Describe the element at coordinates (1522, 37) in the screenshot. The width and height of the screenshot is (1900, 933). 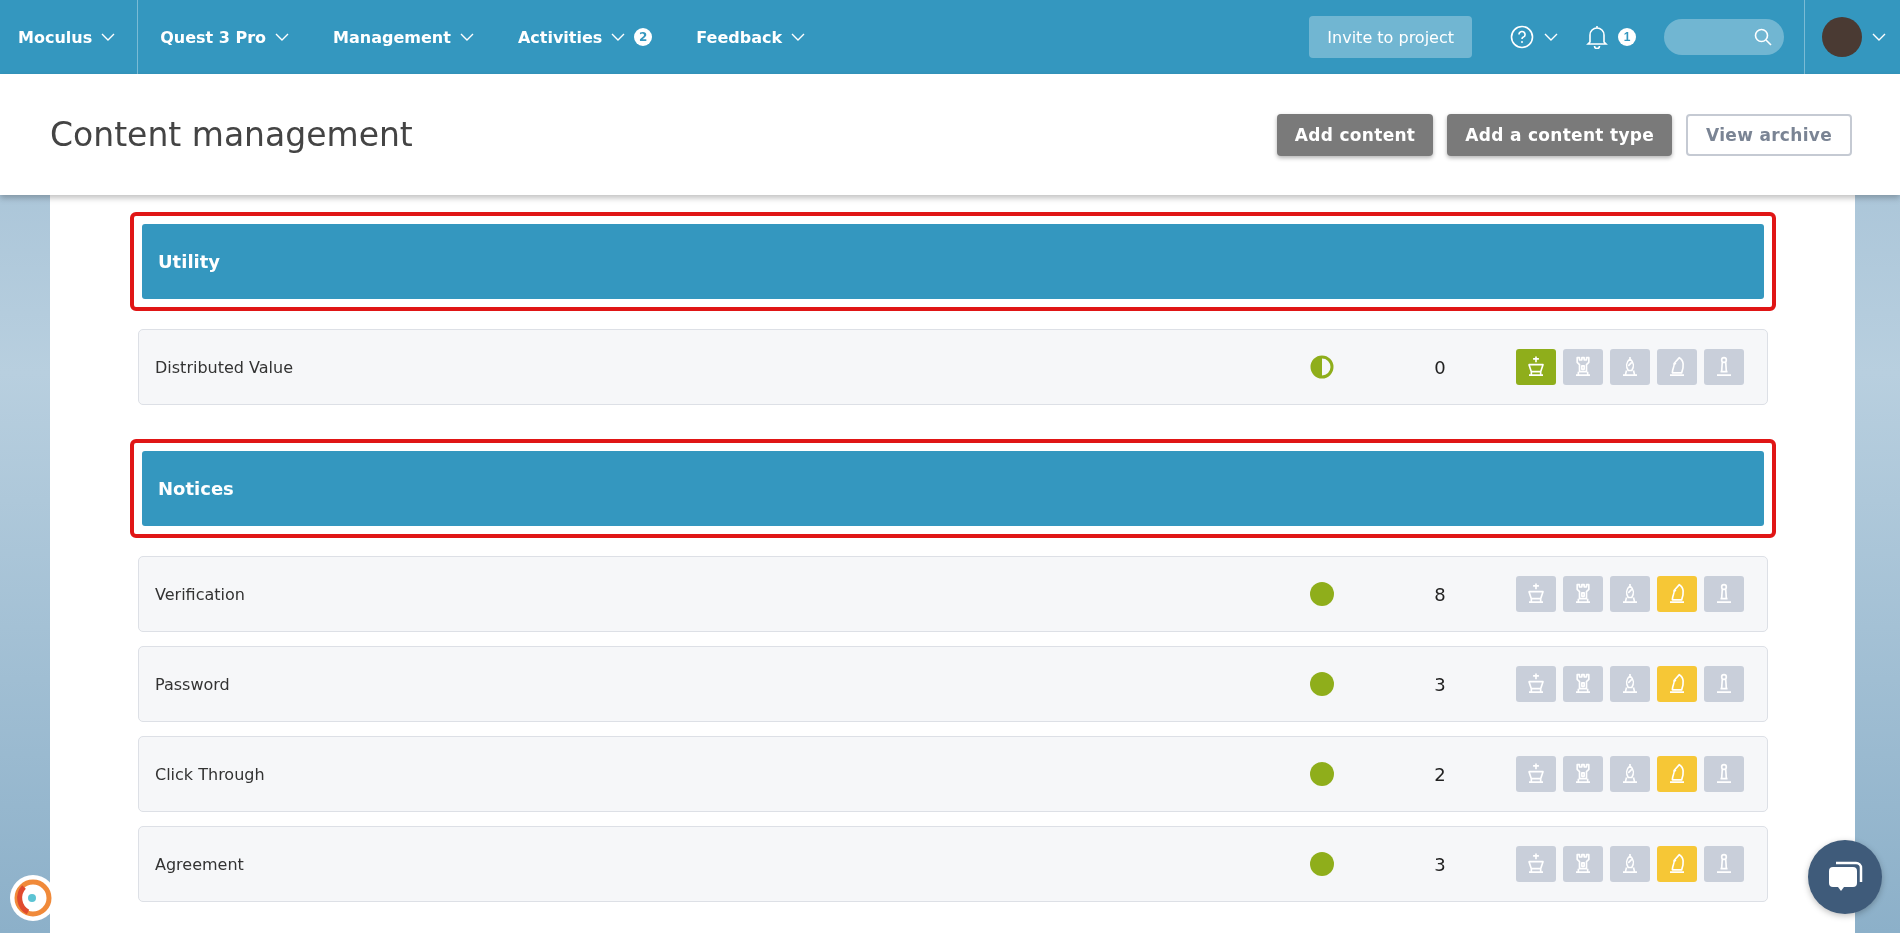
I see `help-icon` at that location.